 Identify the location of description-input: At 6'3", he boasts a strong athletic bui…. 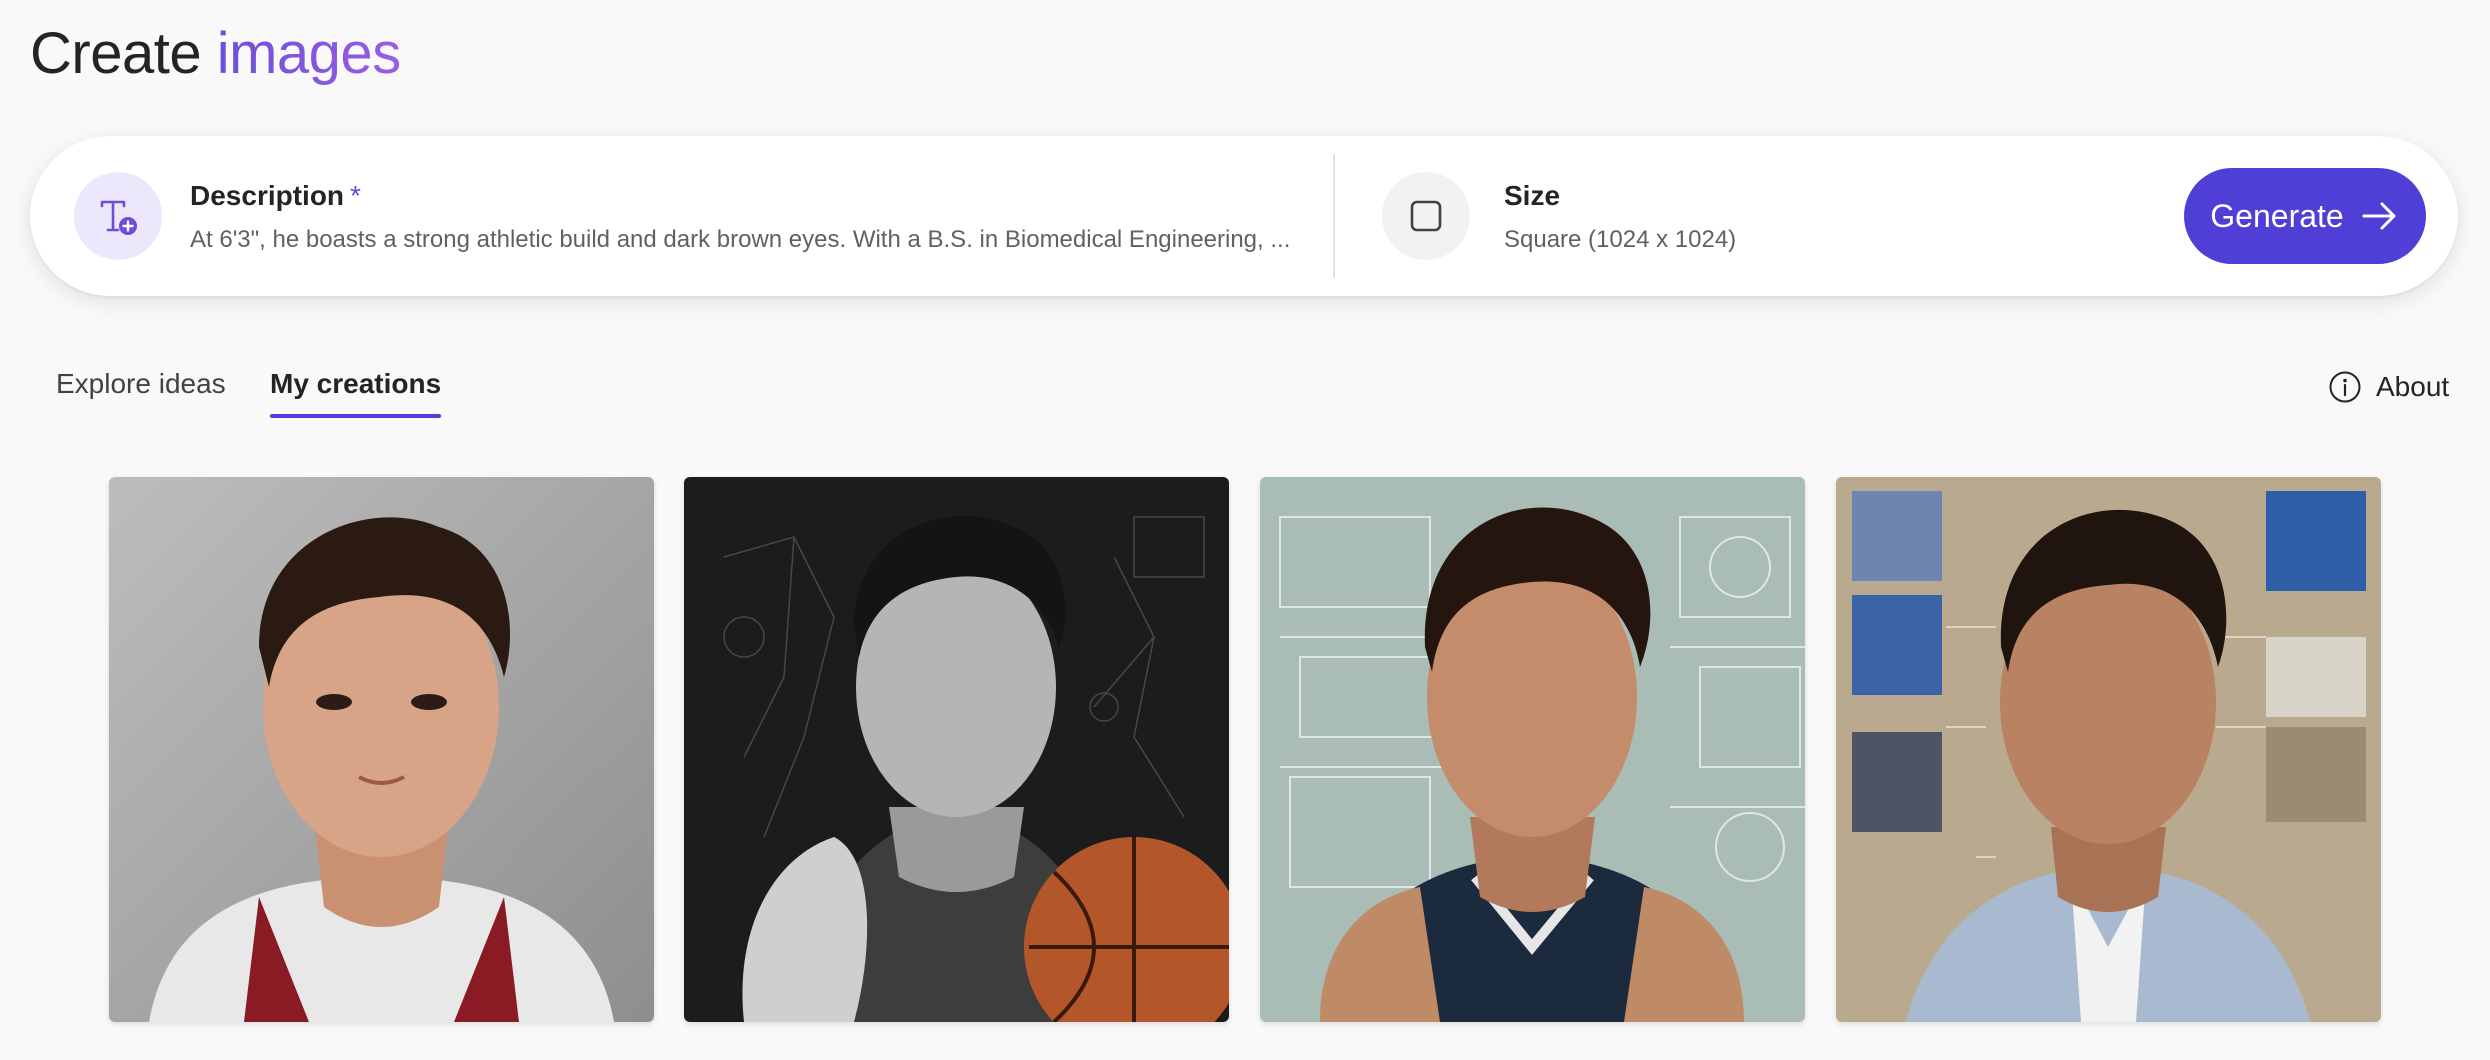
(750, 240).